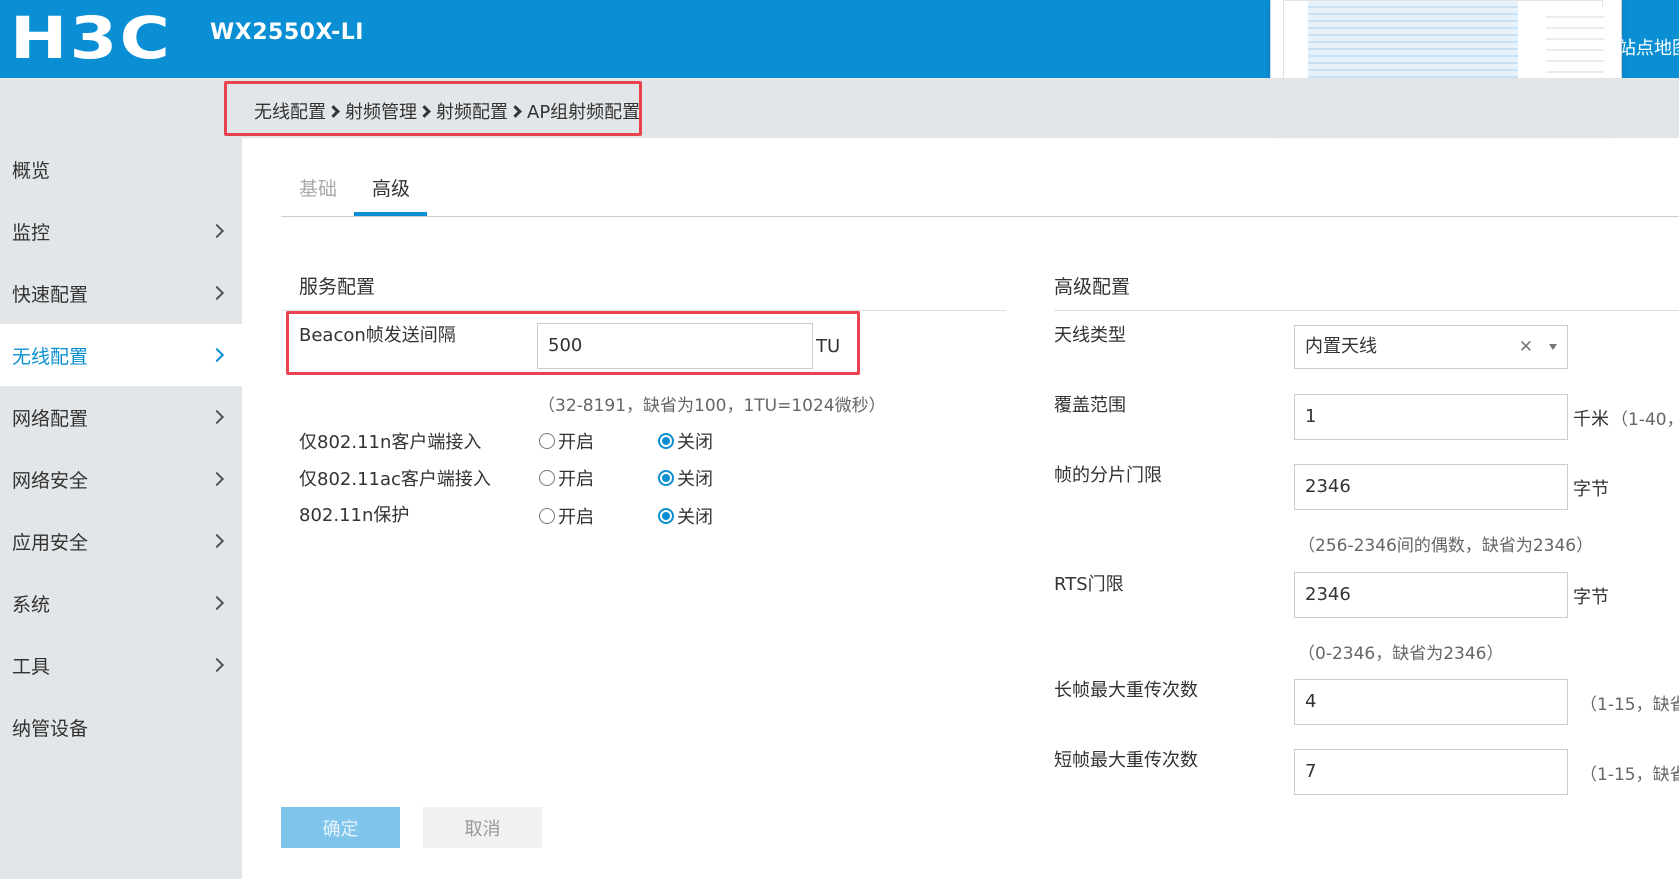  What do you see at coordinates (395, 479) in the screenshot?
I see `only-11ac-label: 仅802.11ac客户端接入` at bounding box center [395, 479].